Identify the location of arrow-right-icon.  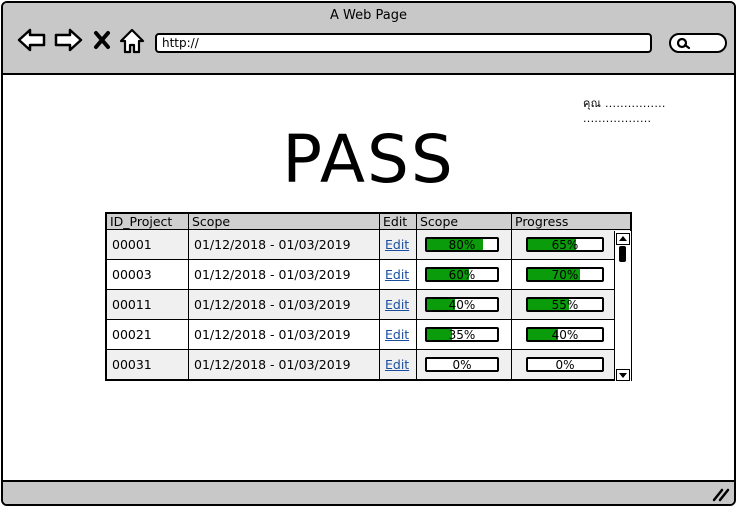
(68, 40).